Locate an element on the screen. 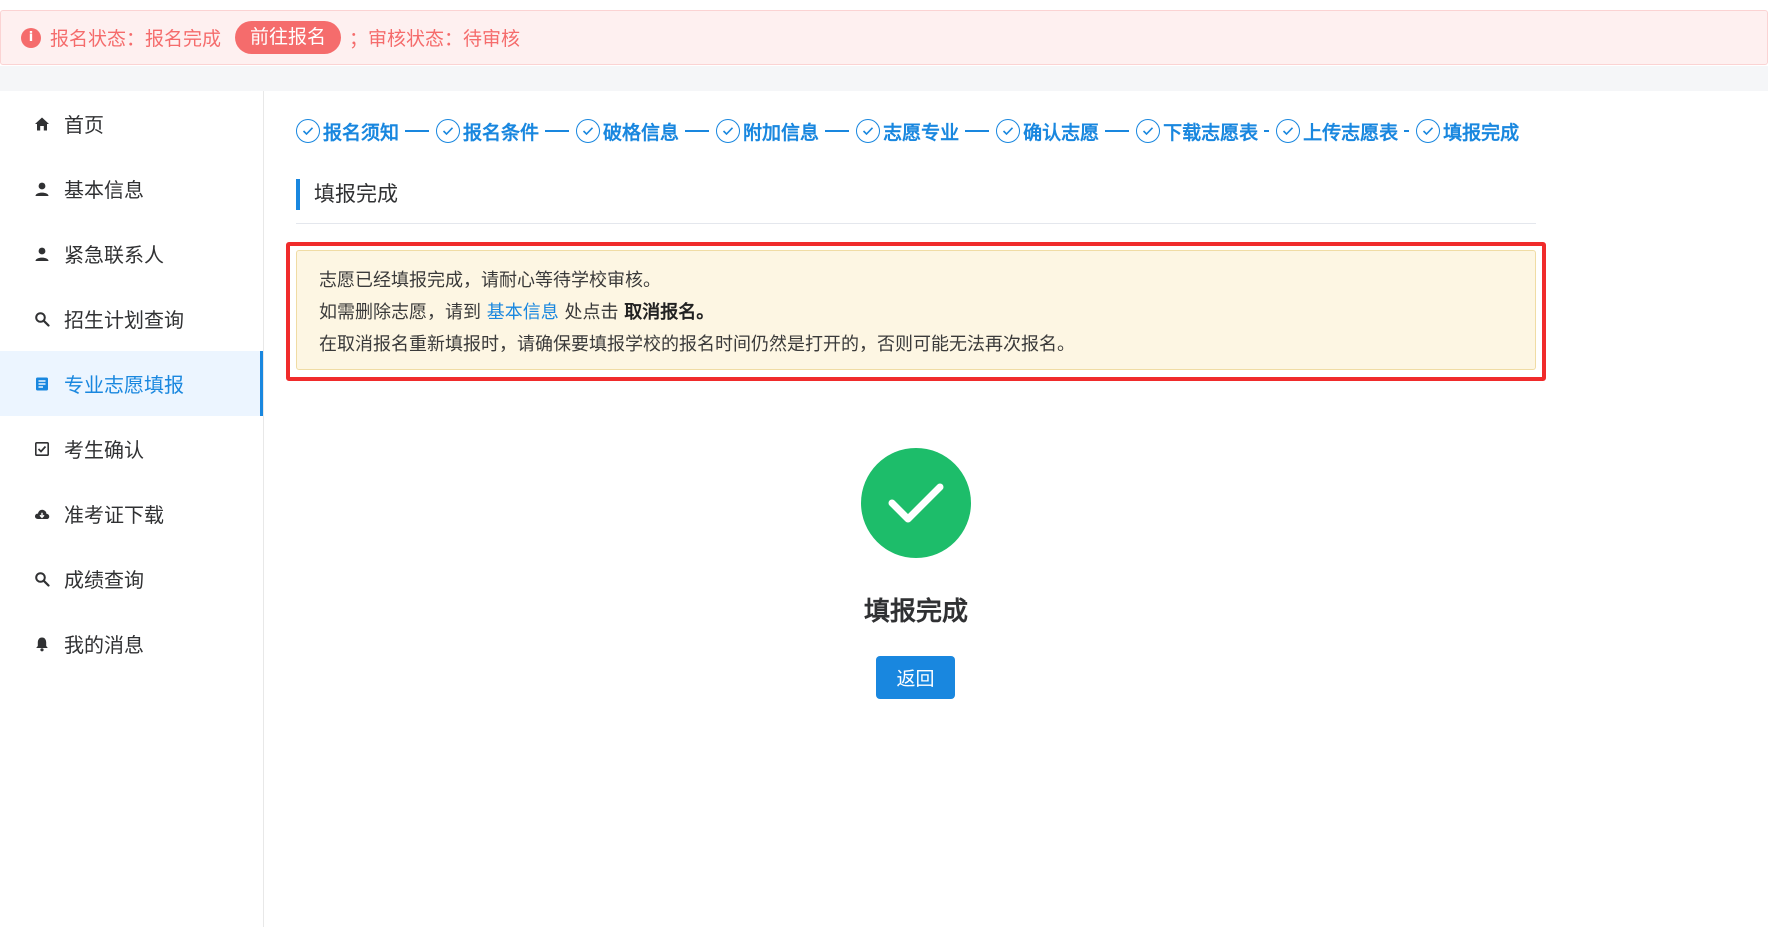 Image resolution: width=1768 pixels, height=927 pixels. sidebar-item-score-query: 成绩查询 is located at coordinates (131, 578).